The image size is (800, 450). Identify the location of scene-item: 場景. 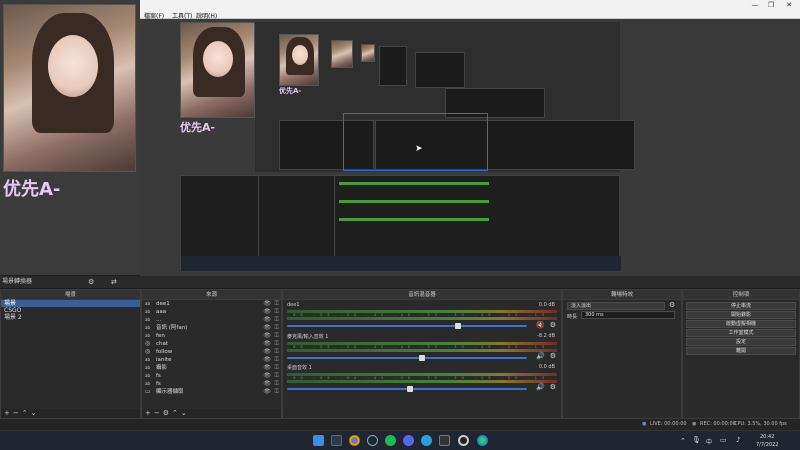
(70, 303).